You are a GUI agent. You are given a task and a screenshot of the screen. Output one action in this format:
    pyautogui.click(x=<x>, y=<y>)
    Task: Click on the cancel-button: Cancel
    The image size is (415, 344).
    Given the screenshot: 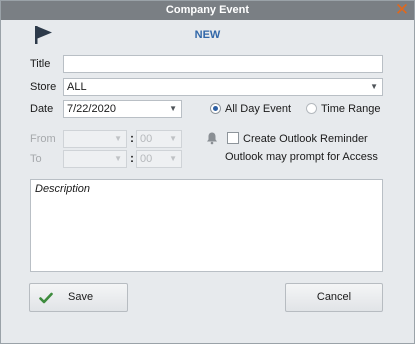 What is the action you would take?
    pyautogui.click(x=334, y=297)
    